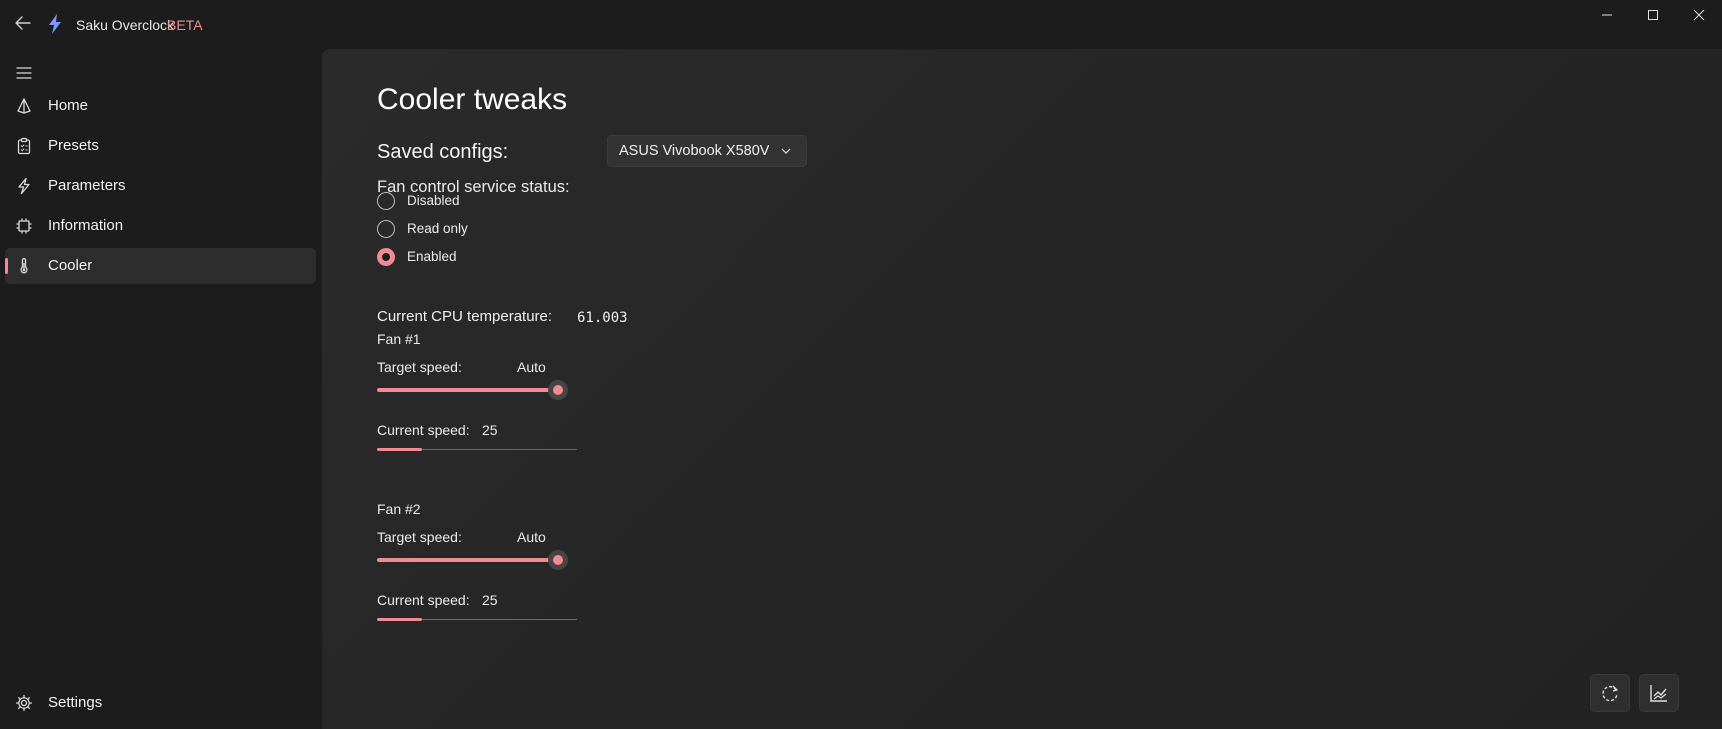 This screenshot has width=1722, height=729. What do you see at coordinates (160, 703) in the screenshot?
I see `sidebar-item-settings: Settings` at bounding box center [160, 703].